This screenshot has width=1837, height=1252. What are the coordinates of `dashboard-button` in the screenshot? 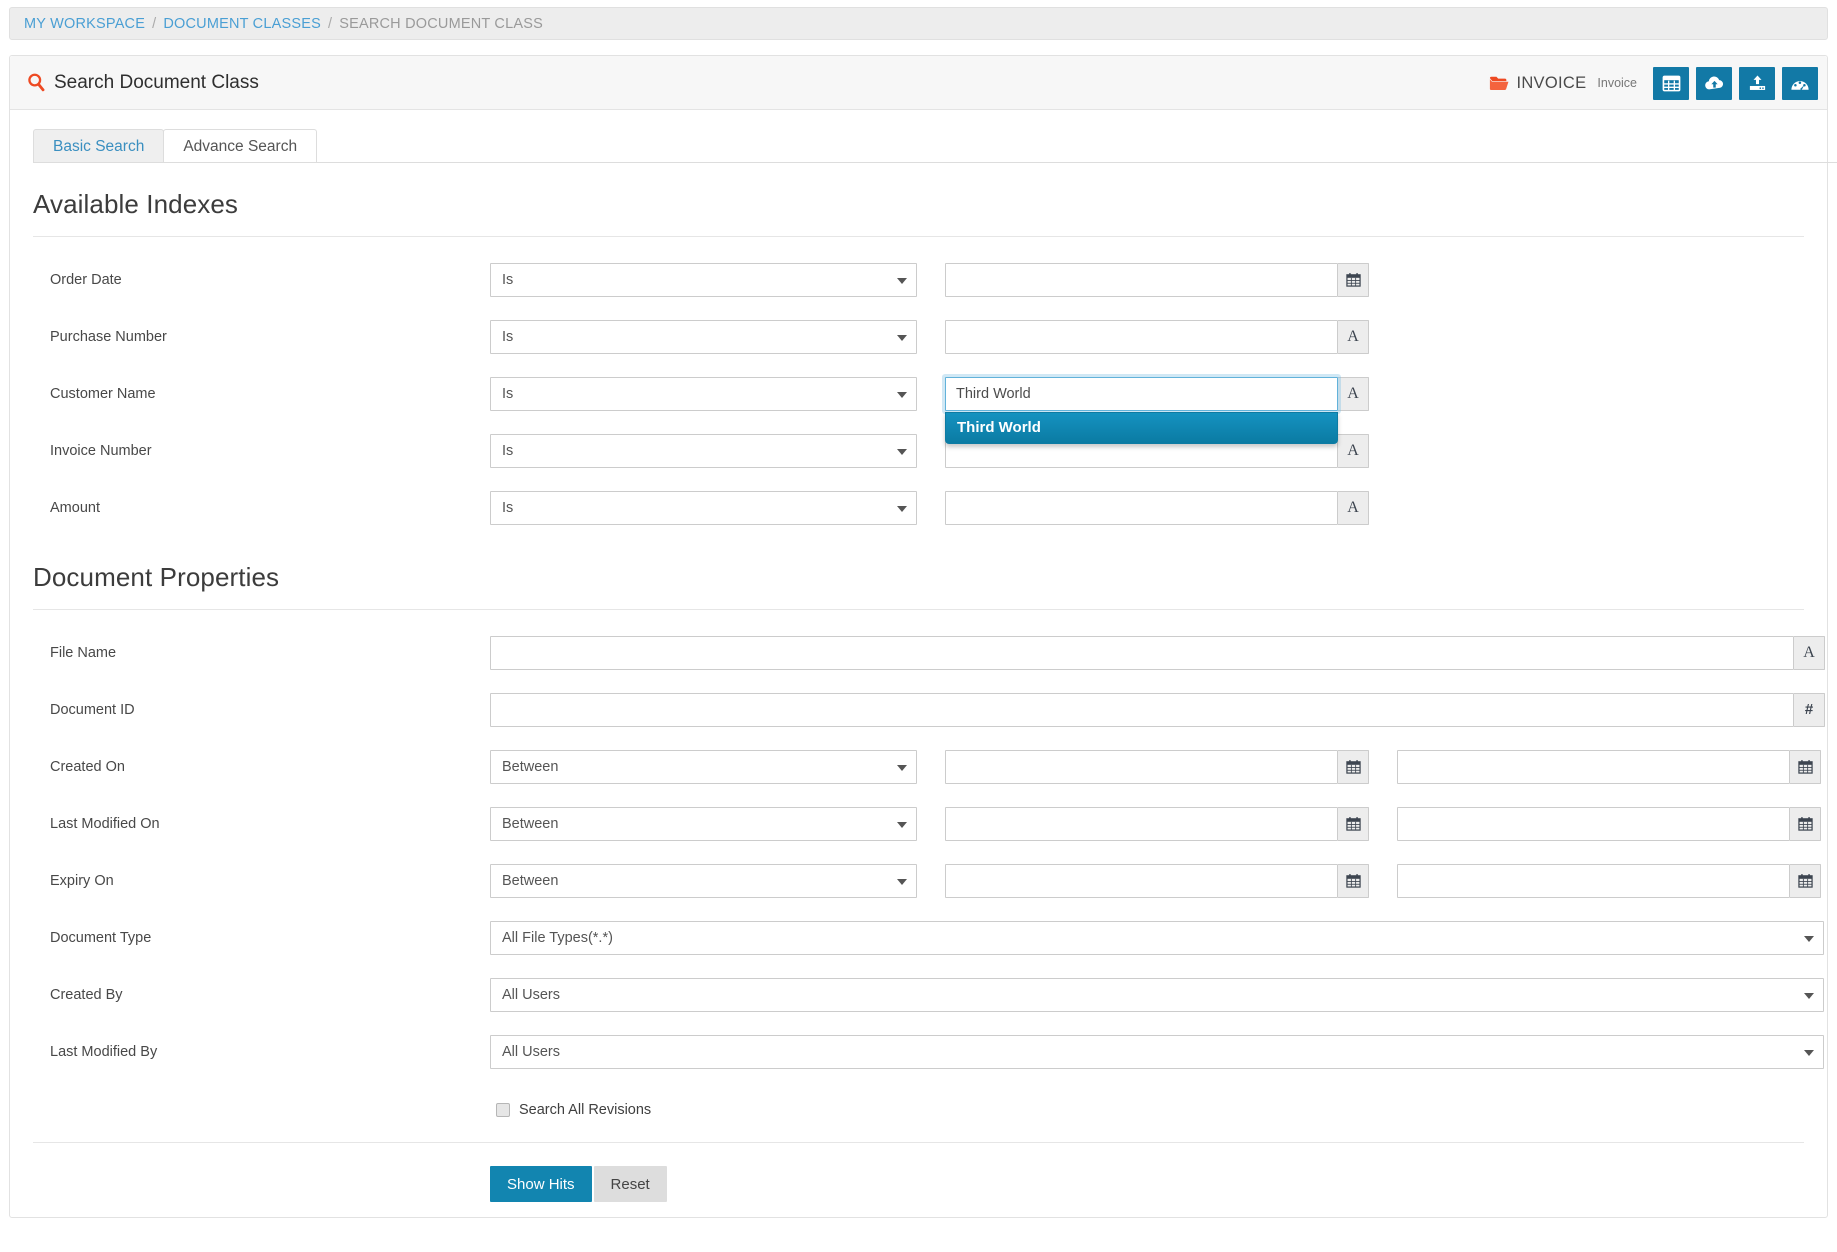 It's located at (1800, 83).